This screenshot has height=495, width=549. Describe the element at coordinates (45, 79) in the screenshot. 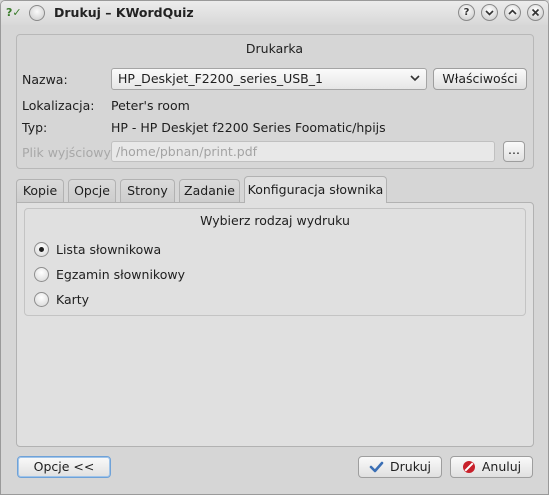

I see `printer-name-label: Nazwa:` at that location.